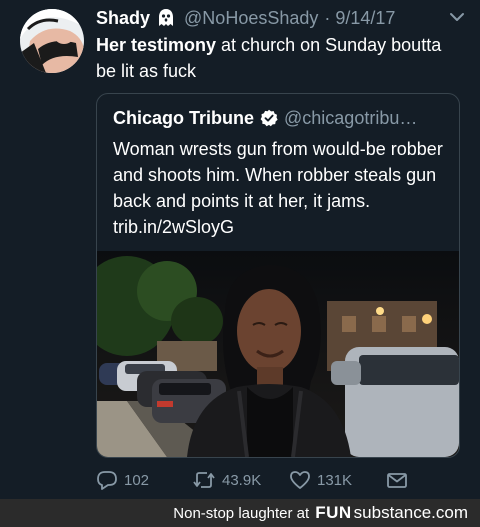 Image resolution: width=480 pixels, height=527 pixels. I want to click on retweet-icon, so click(204, 480).